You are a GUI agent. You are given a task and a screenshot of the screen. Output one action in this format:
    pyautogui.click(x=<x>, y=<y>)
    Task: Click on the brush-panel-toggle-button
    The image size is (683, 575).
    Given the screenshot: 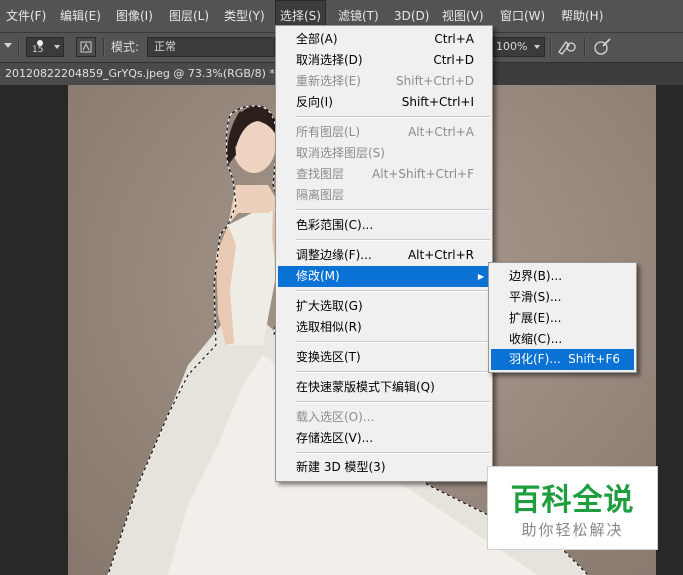 What is the action you would take?
    pyautogui.click(x=86, y=47)
    